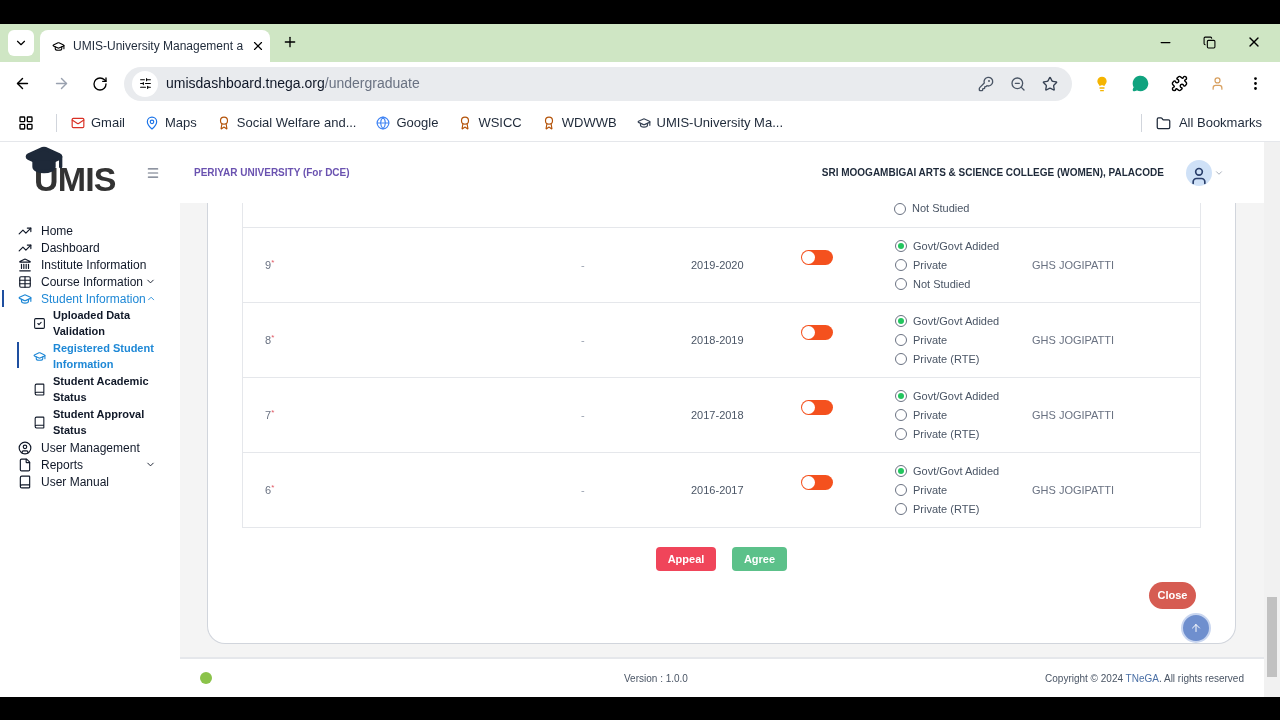 This screenshot has height=720, width=1280. Describe the element at coordinates (90, 281) in the screenshot. I see `sidebar-item: Course Information` at that location.